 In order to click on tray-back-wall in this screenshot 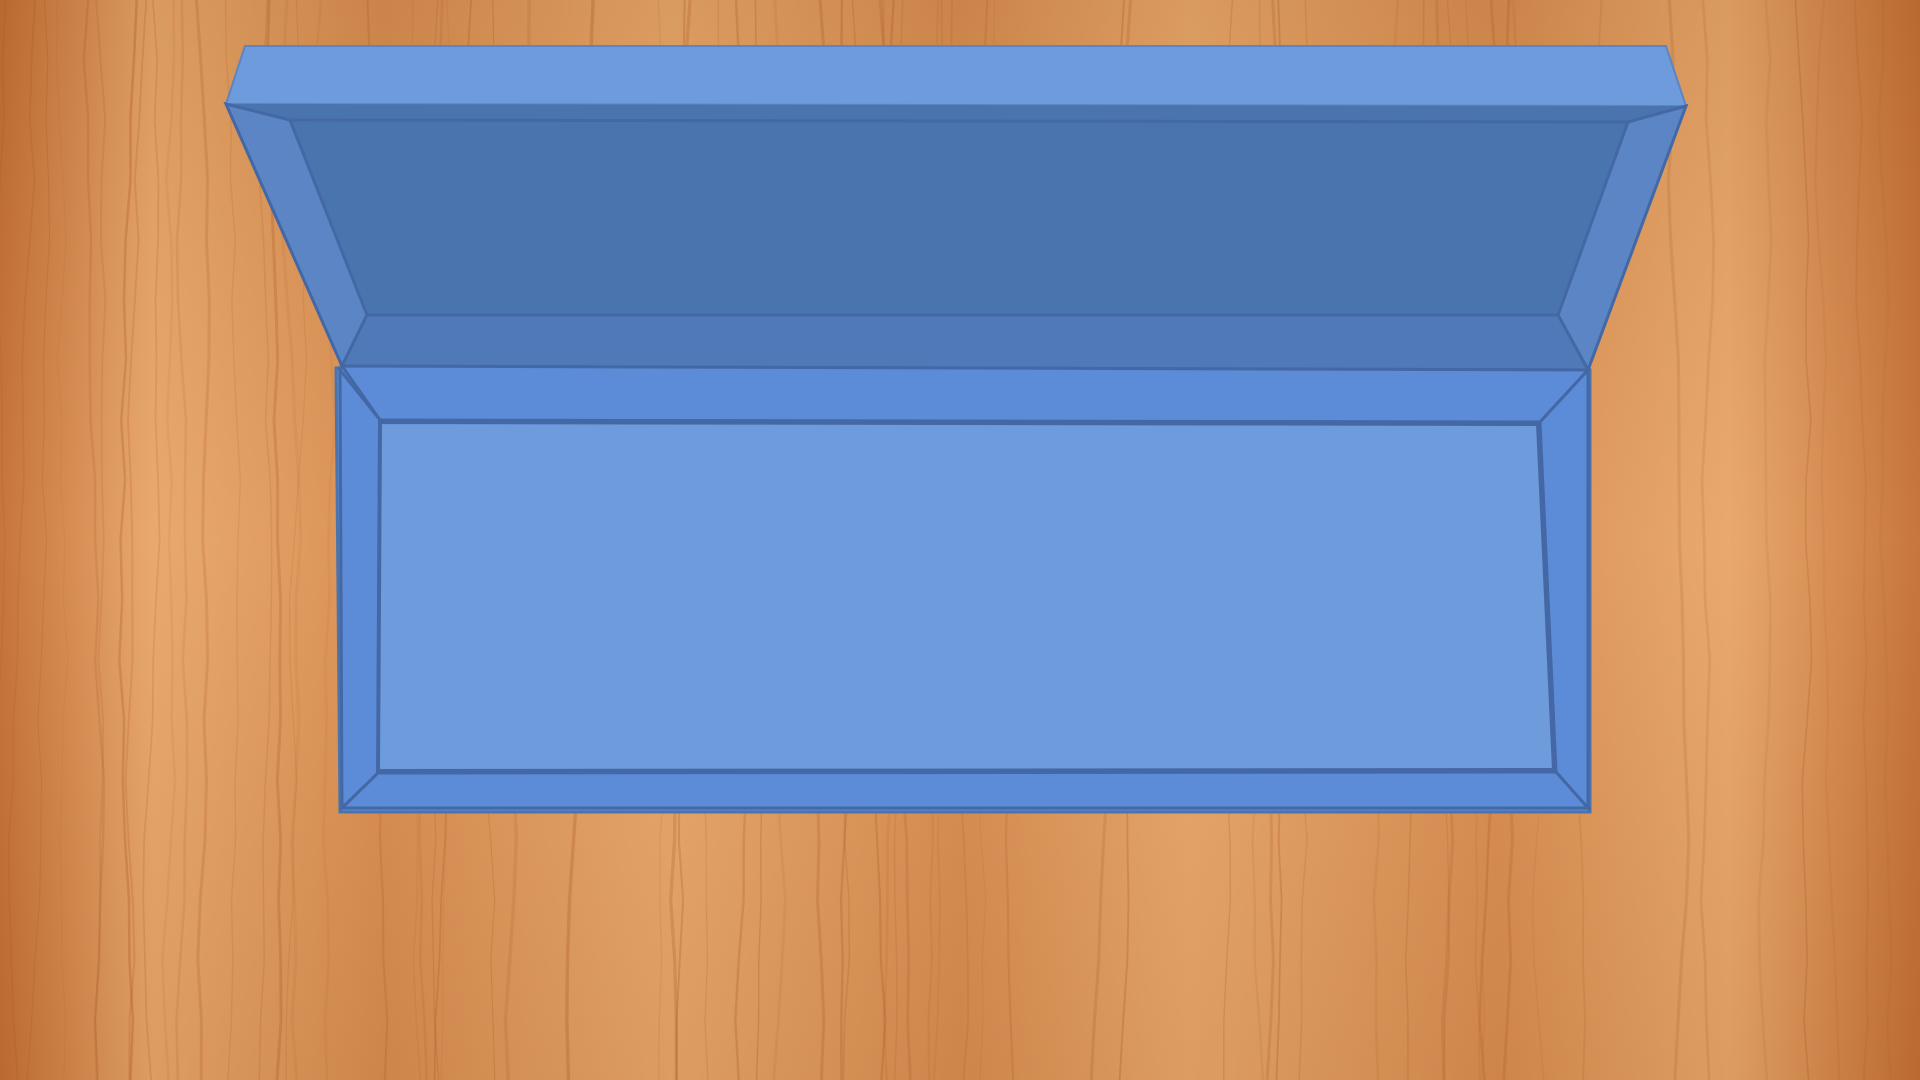, I will do `click(965, 394)`.